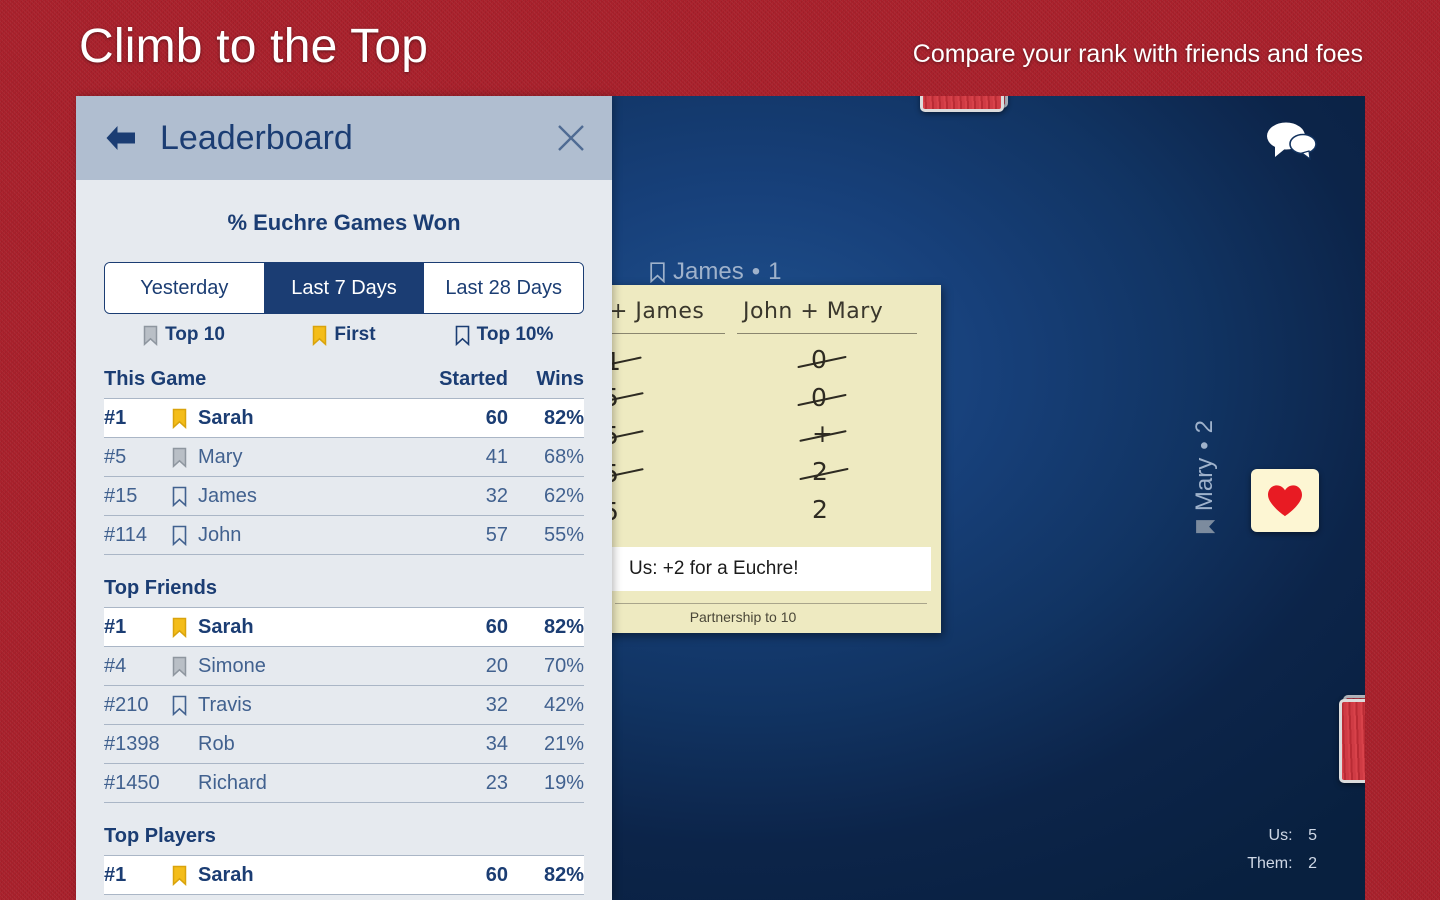 The height and width of the screenshot is (900, 1440). What do you see at coordinates (775, 271) in the screenshot?
I see `player-top-tricks: 1` at bounding box center [775, 271].